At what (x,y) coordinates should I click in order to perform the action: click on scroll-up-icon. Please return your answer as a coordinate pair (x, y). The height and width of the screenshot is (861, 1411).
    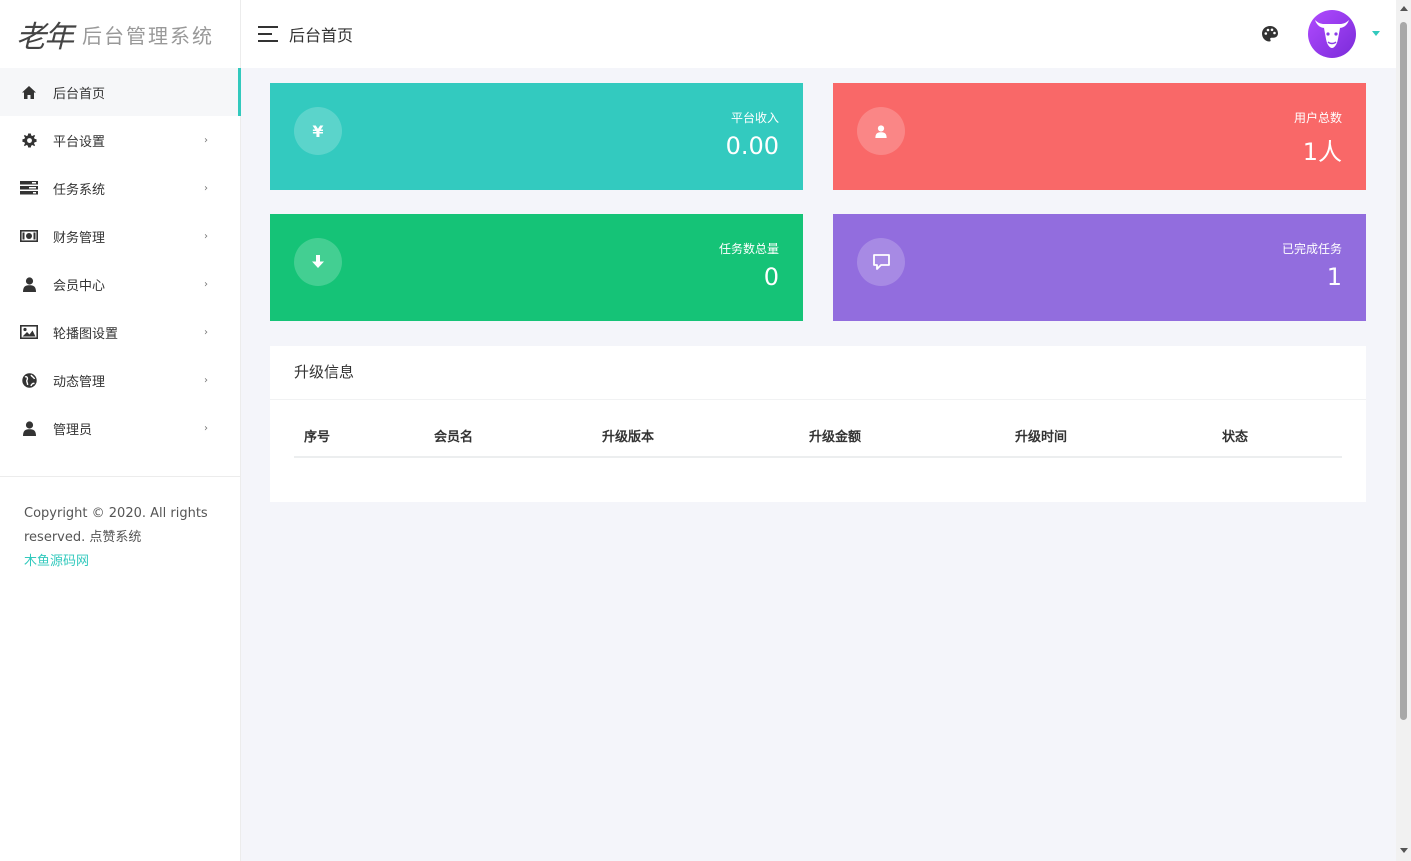
    Looking at the image, I should click on (1404, 8).